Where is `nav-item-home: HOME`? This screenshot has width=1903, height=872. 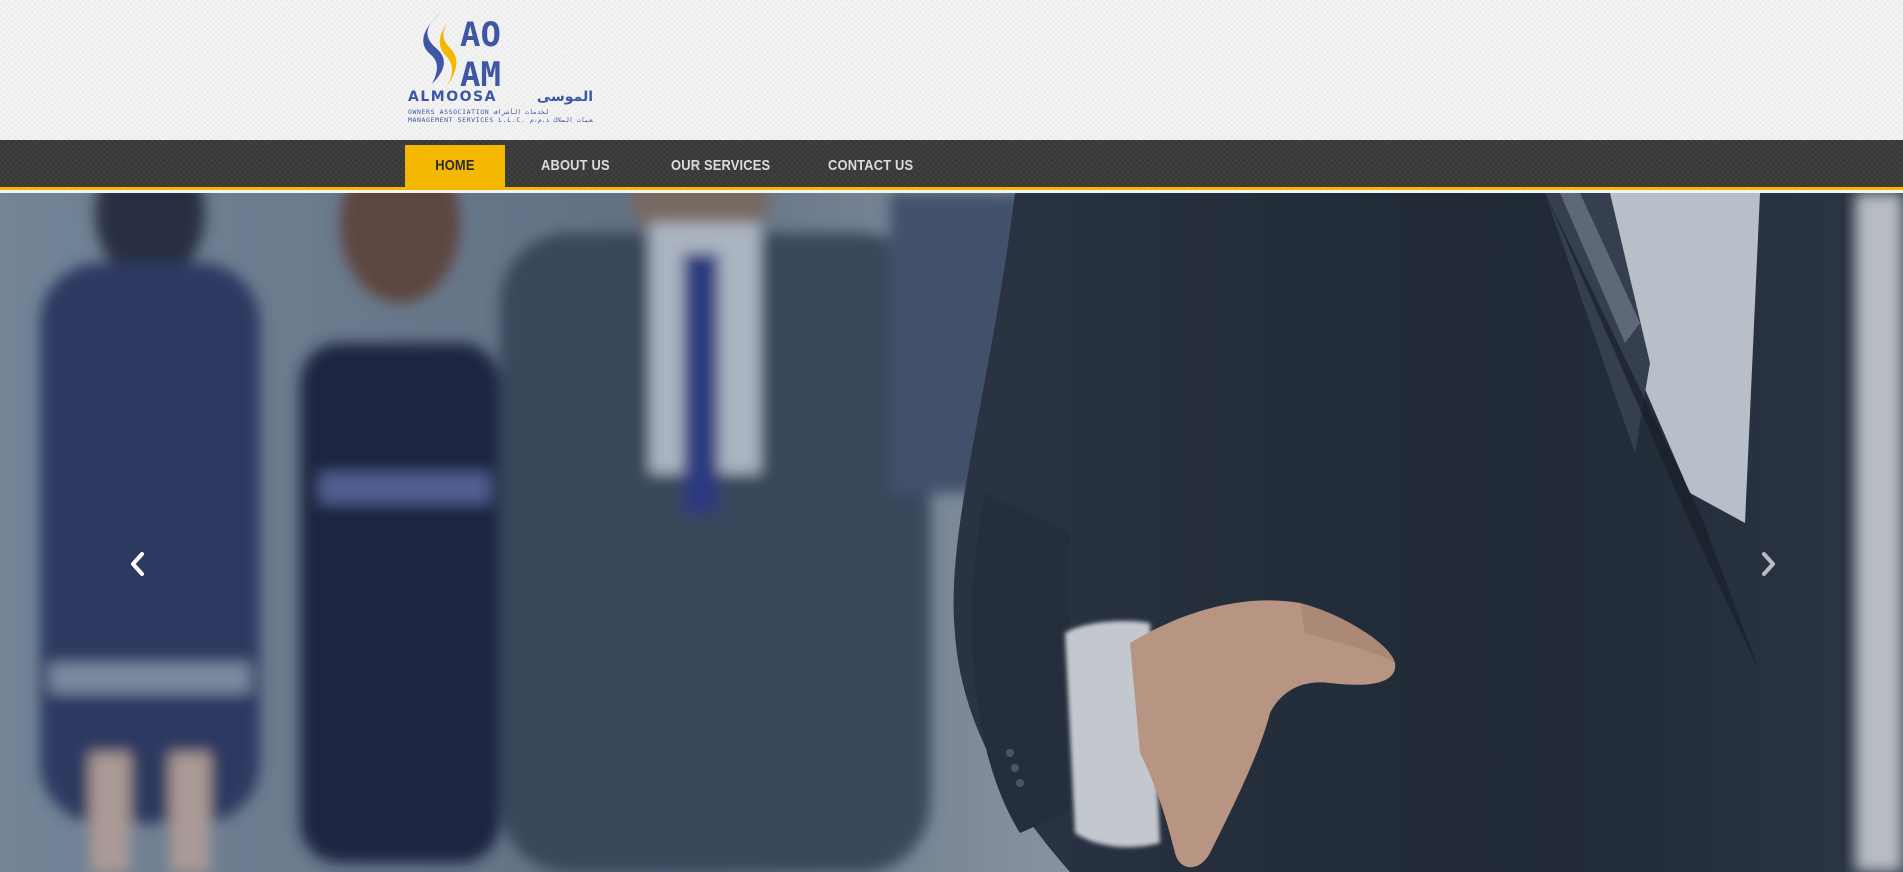
nav-item-home: HOME is located at coordinates (455, 166).